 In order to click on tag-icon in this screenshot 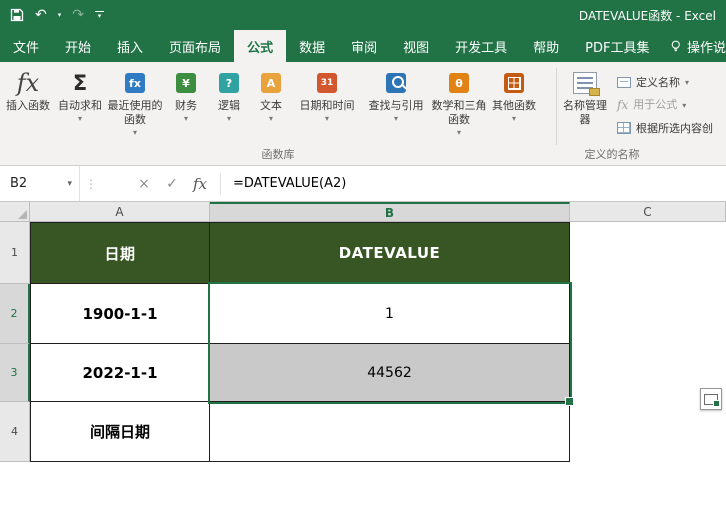, I will do `click(624, 82)`.